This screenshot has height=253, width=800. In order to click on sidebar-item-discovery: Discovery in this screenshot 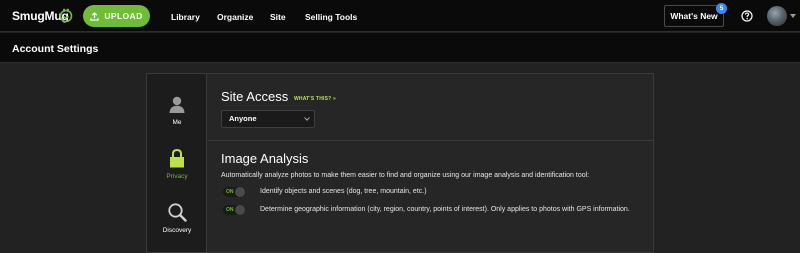, I will do `click(177, 218)`.